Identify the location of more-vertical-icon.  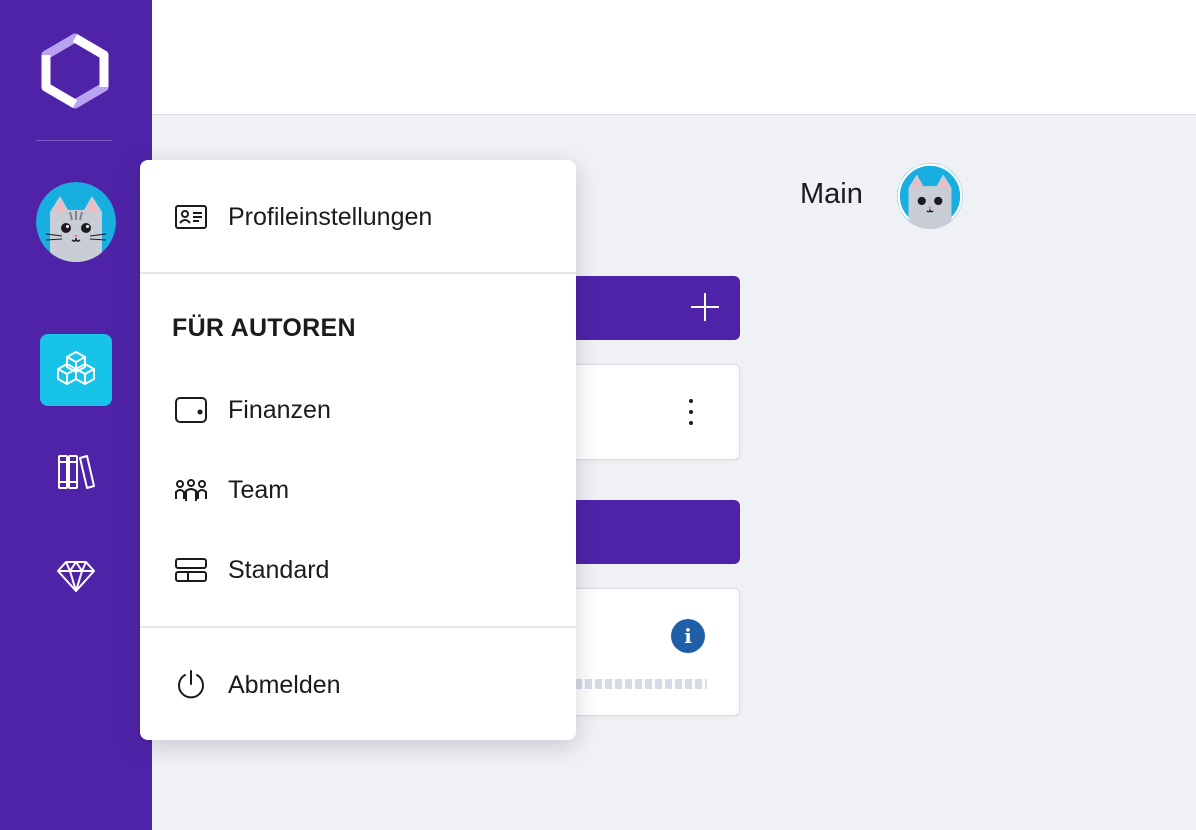
(691, 412).